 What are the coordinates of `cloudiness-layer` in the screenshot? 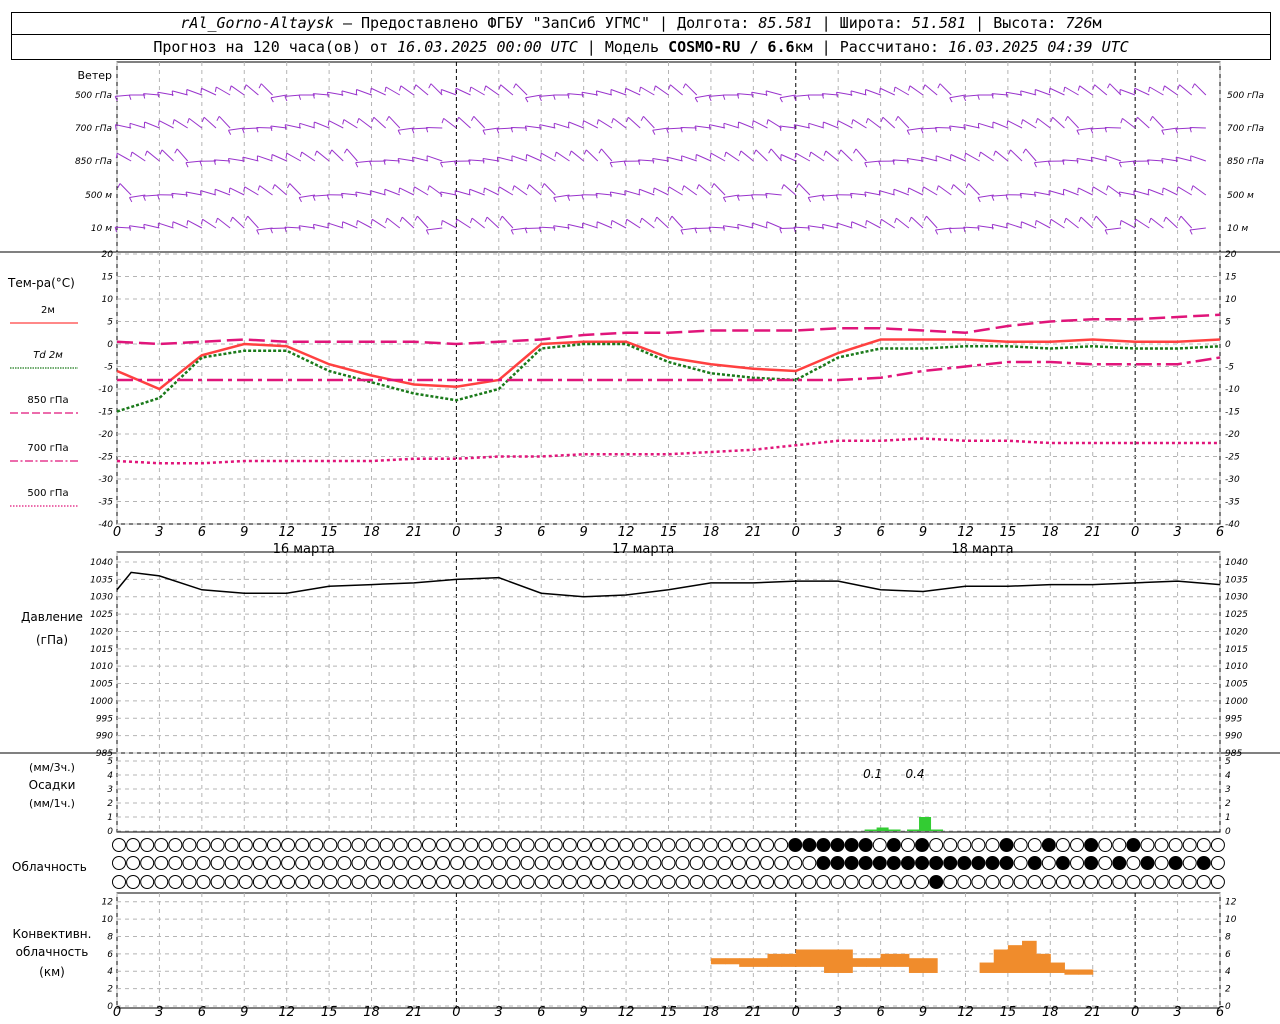 It's located at (668, 863).